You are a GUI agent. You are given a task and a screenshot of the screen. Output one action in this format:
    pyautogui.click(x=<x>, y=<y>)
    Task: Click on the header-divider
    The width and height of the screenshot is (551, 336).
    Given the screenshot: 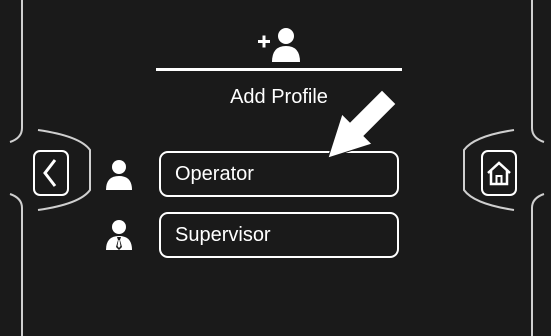 What is the action you would take?
    pyautogui.click(x=279, y=69)
    